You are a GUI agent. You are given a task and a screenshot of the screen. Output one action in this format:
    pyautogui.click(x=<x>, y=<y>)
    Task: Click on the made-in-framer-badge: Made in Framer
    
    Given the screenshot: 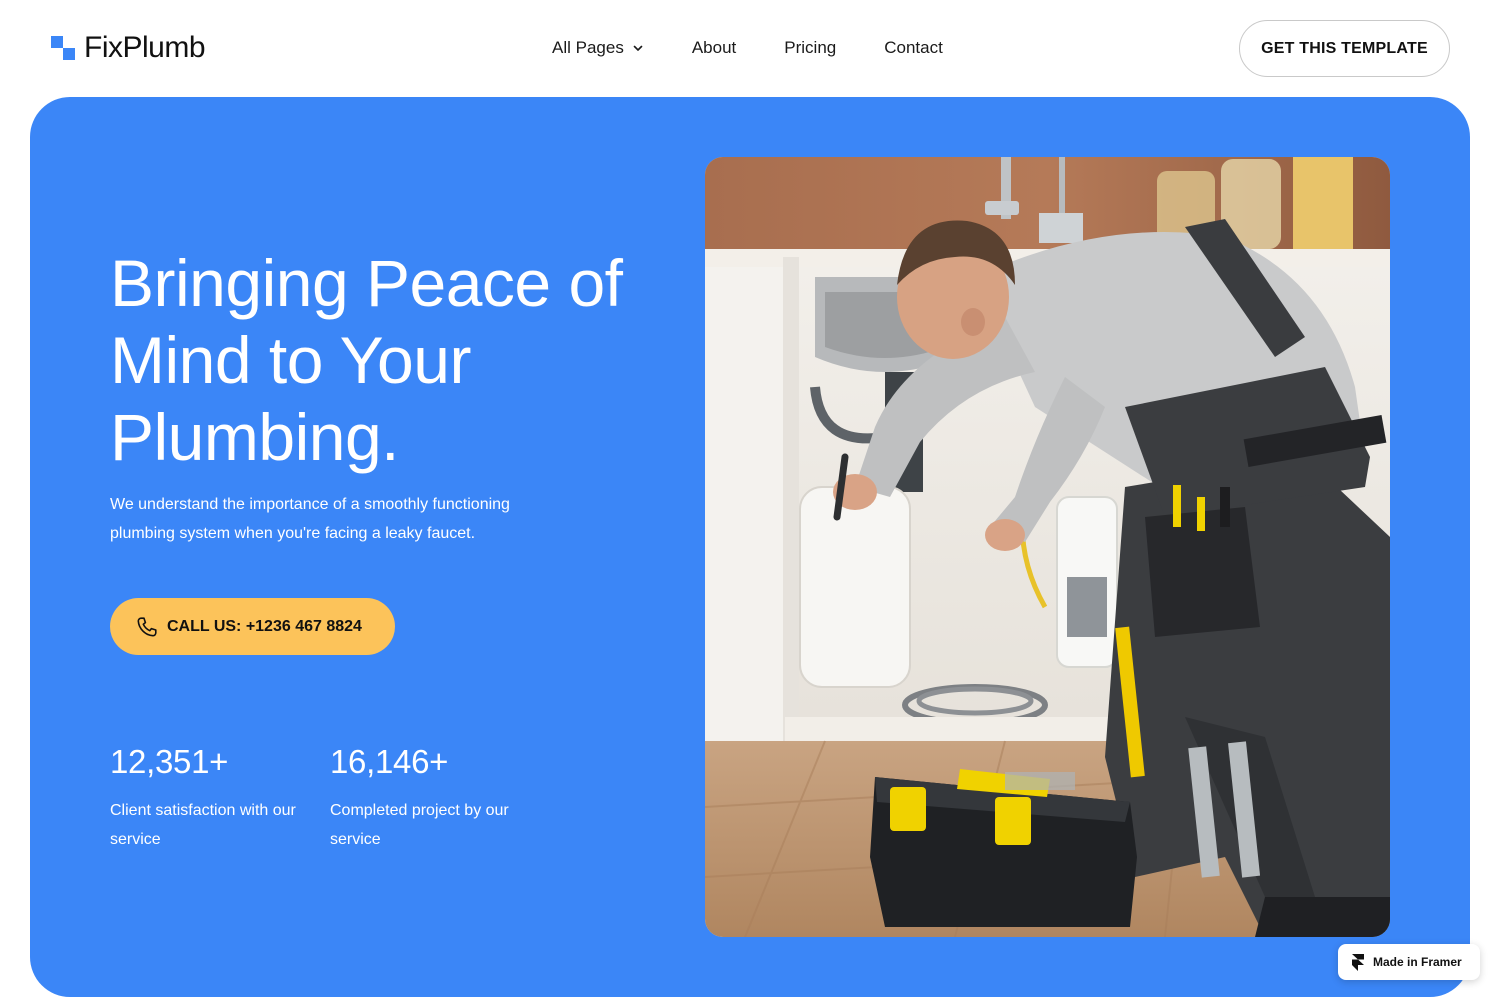 What is the action you would take?
    pyautogui.click(x=1409, y=962)
    